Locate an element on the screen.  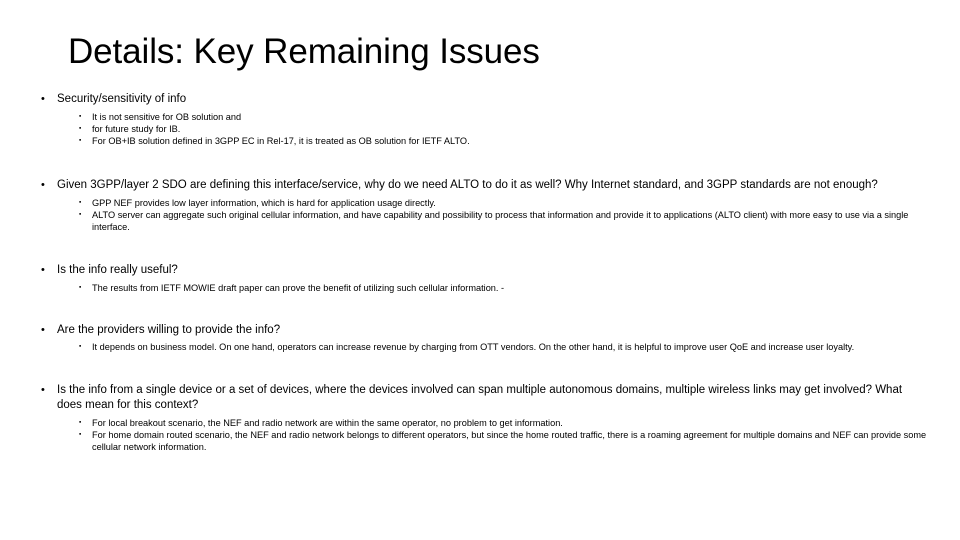
bullet-level1-text: Is the info really useful? is located at coordinates (117, 270).